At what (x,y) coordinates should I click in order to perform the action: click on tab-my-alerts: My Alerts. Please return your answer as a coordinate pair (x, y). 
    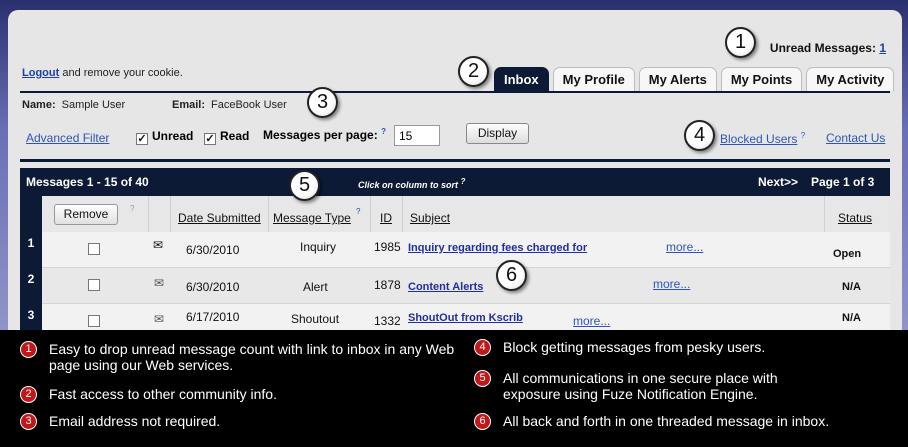
    Looking at the image, I should click on (677, 79).